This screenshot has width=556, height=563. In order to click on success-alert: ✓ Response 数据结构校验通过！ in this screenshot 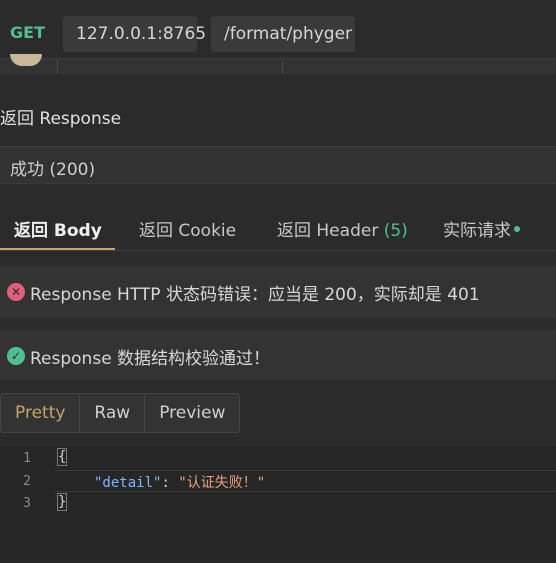, I will do `click(278, 356)`.